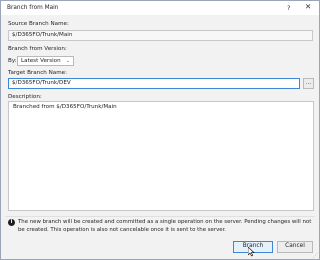  What do you see at coordinates (37, 49) in the screenshot?
I see `branch-from-version-label: Branch from Version:` at bounding box center [37, 49].